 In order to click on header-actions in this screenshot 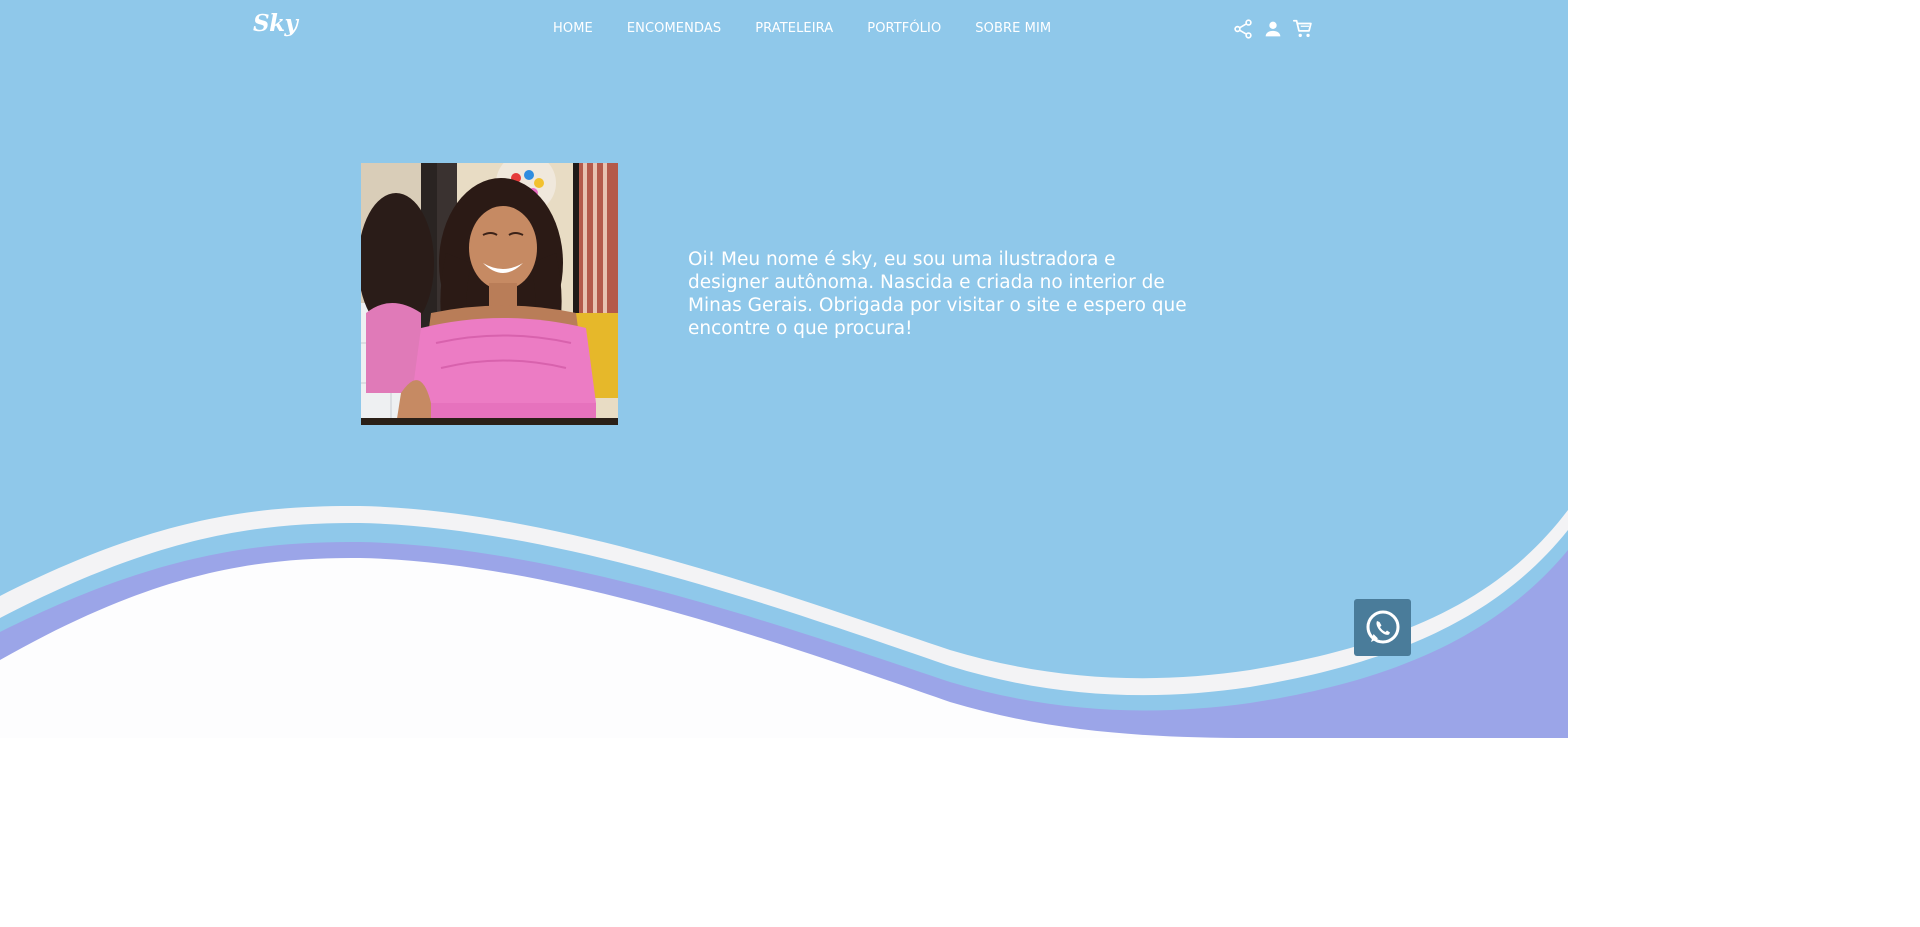, I will do `click(1273, 29)`.